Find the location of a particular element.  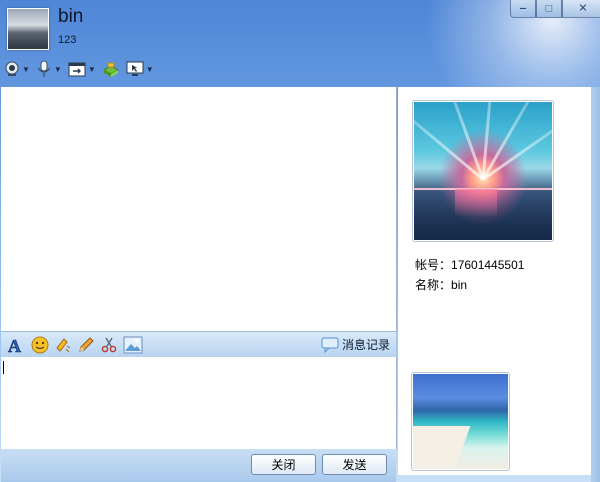

emoji-icon is located at coordinates (40, 344).